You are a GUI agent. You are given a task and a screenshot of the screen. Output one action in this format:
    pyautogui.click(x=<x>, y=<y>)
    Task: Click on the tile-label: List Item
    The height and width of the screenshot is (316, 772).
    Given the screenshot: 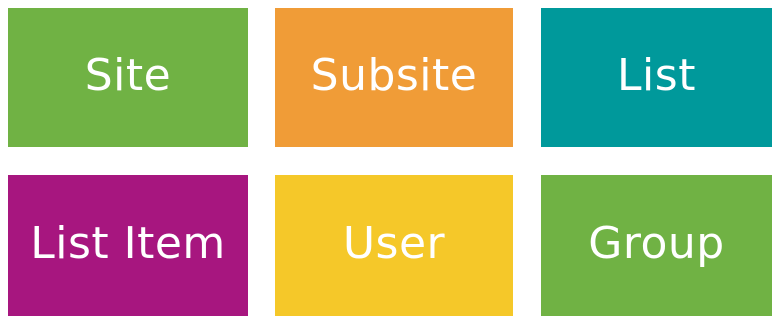 What is the action you would take?
    pyautogui.click(x=128, y=243)
    